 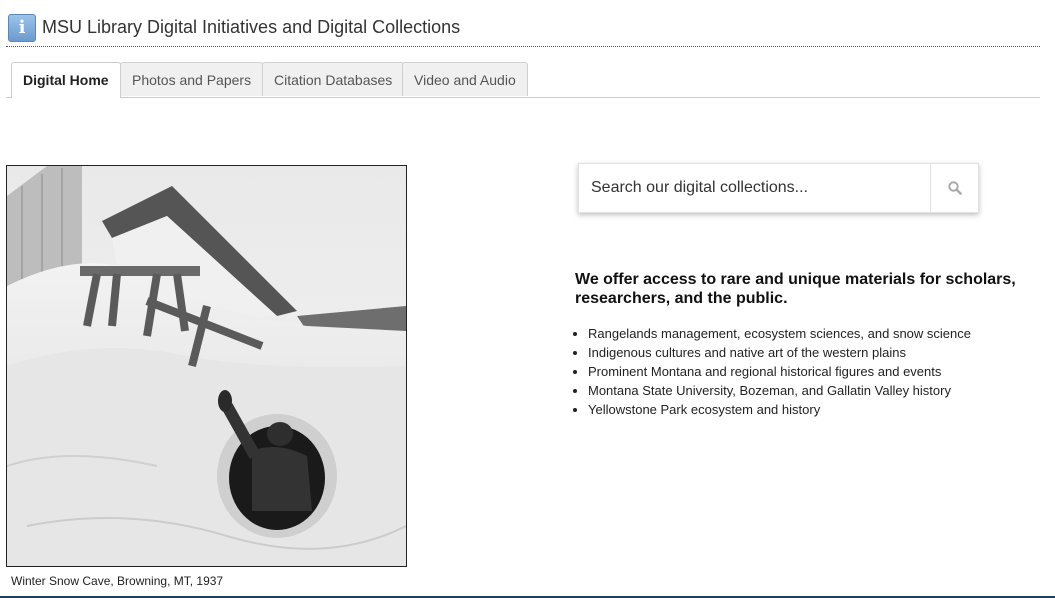 I want to click on search-button, so click(x=954, y=188).